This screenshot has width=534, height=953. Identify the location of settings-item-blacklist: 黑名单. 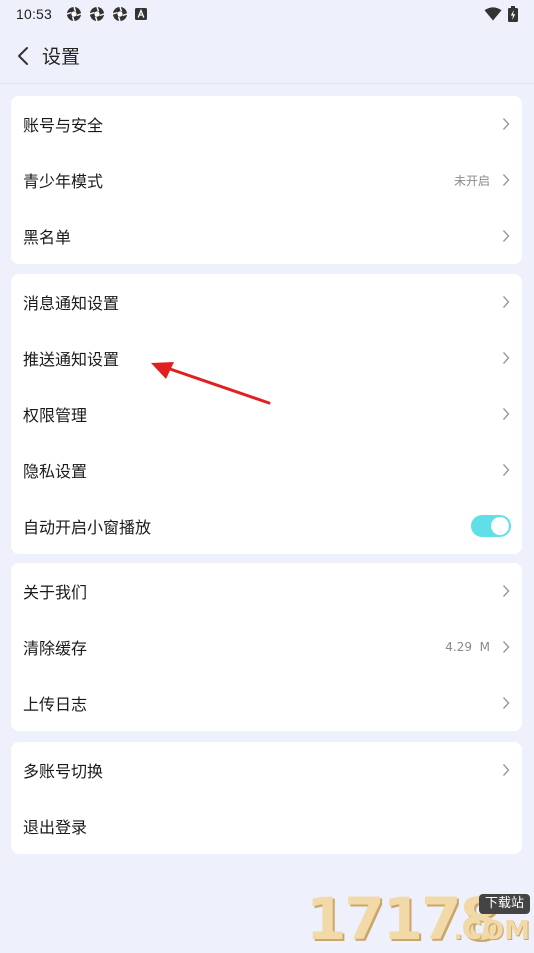
(266, 236).